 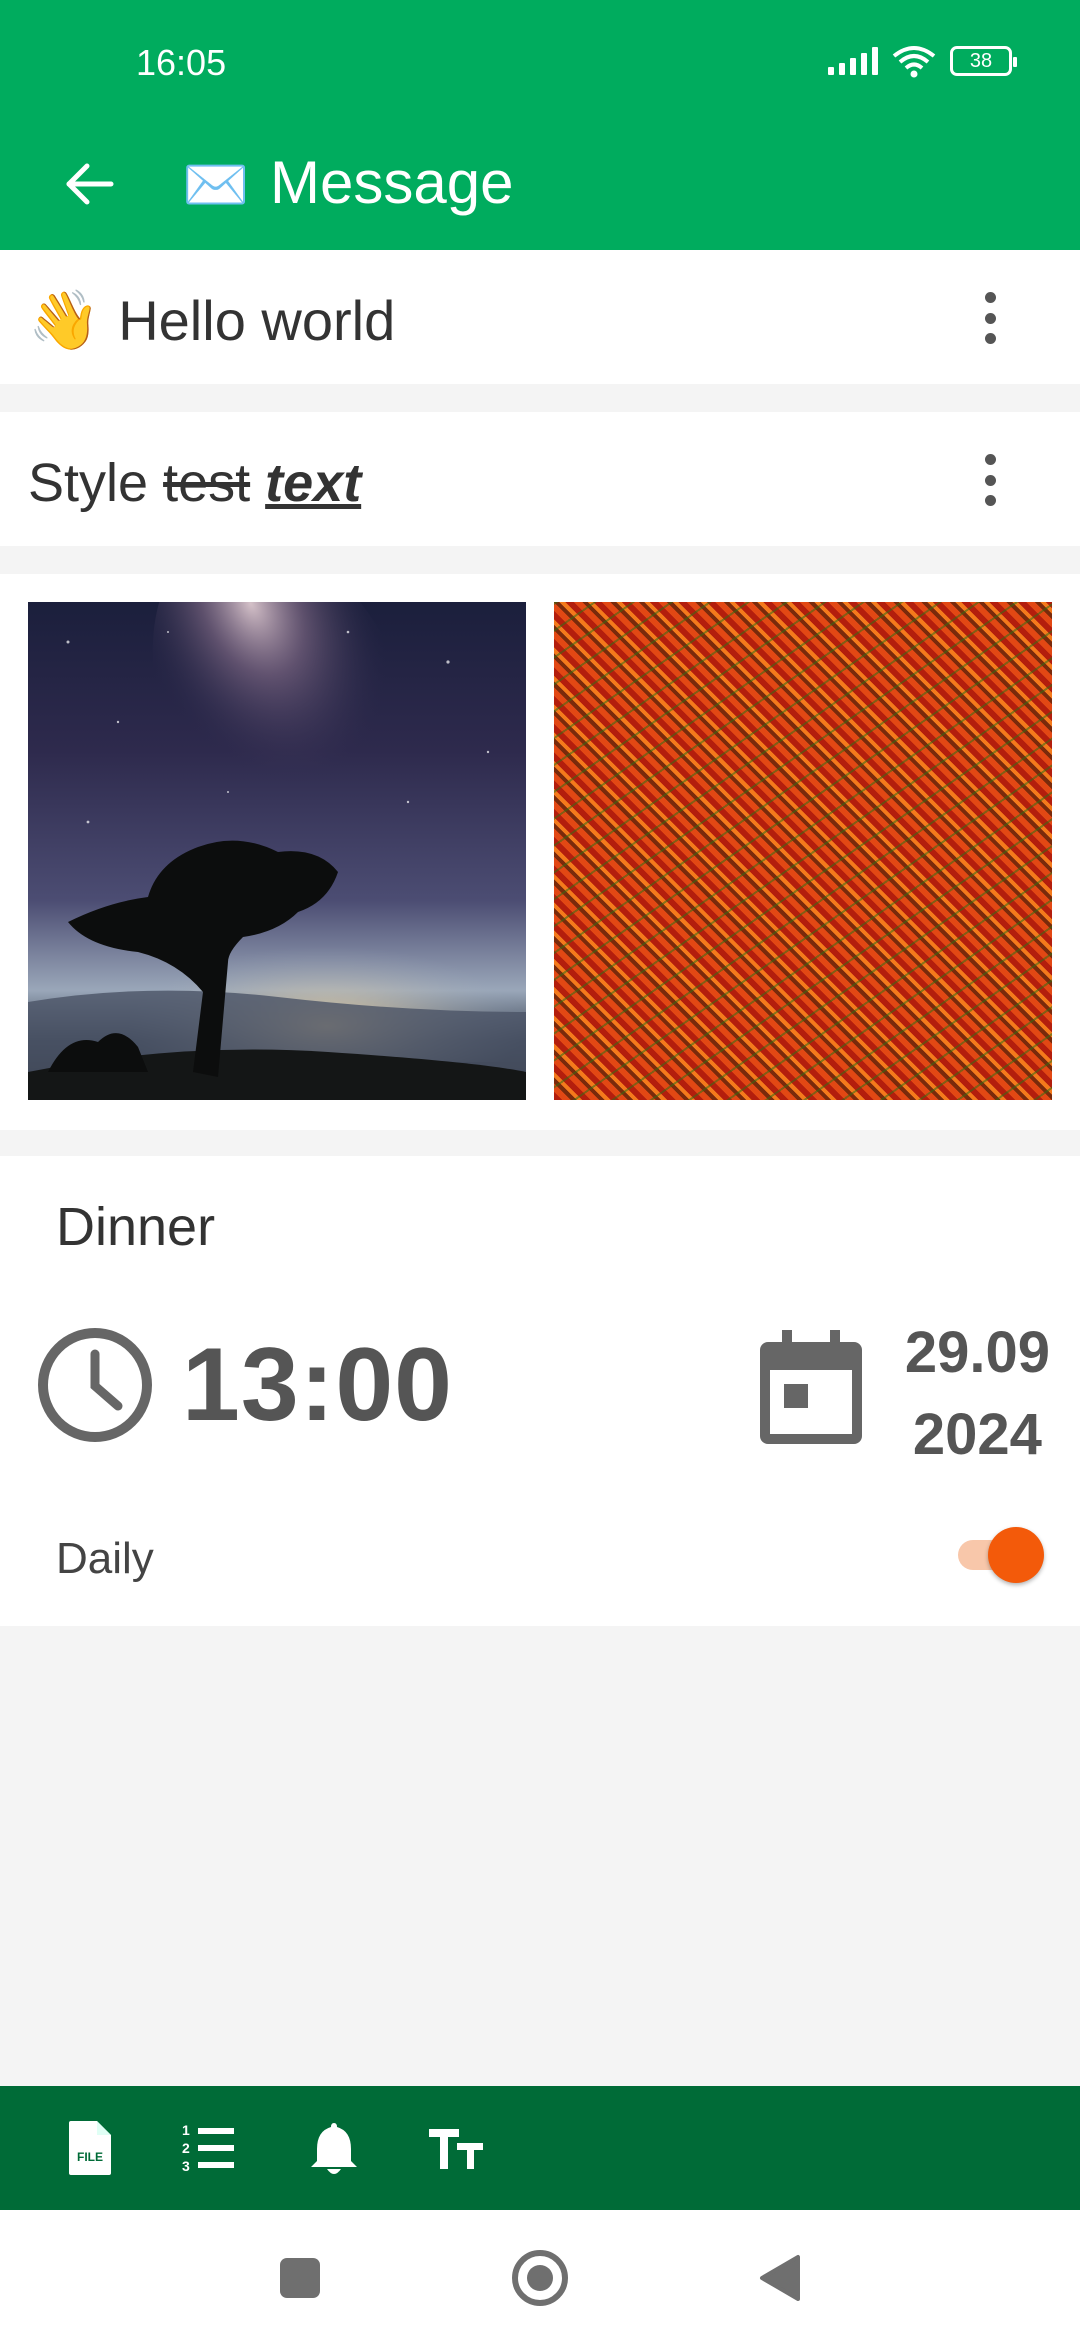 What do you see at coordinates (216, 185) in the screenshot?
I see `envelope-icon: ✉️` at bounding box center [216, 185].